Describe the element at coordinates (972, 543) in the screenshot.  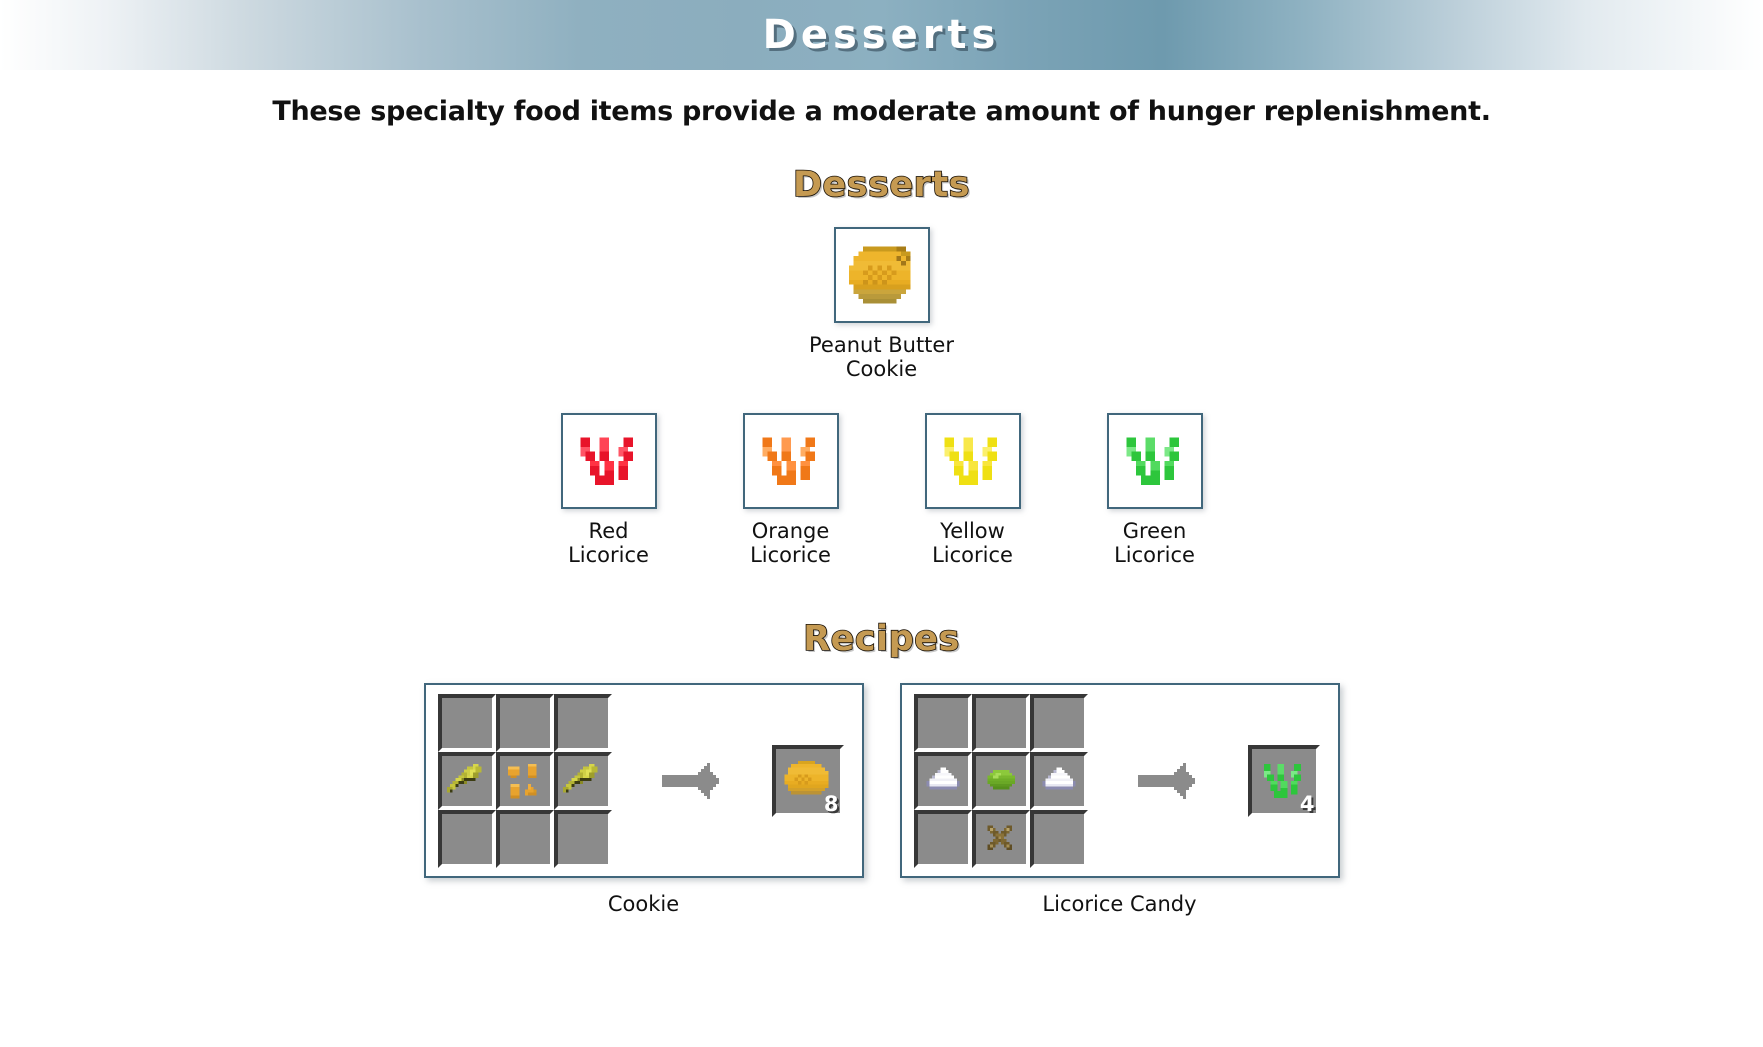
I see `item-label: Yellow Licorice` at that location.